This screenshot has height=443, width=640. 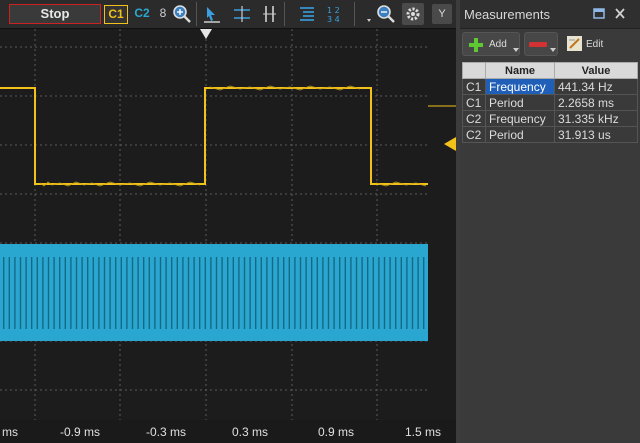 What do you see at coordinates (423, 432) in the screenshot?
I see `x-tick-label: 1.5 ms` at bounding box center [423, 432].